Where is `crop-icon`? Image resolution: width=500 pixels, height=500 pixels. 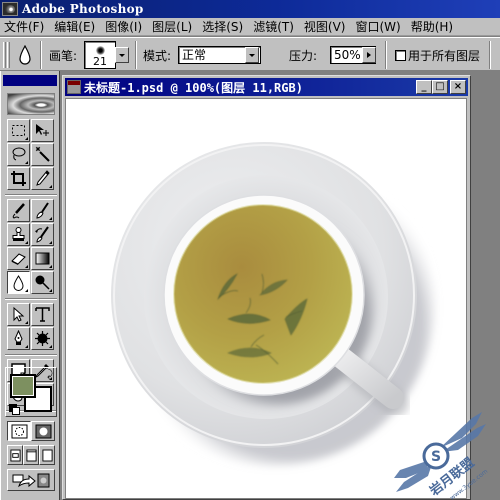
crop-icon is located at coordinates (18, 178).